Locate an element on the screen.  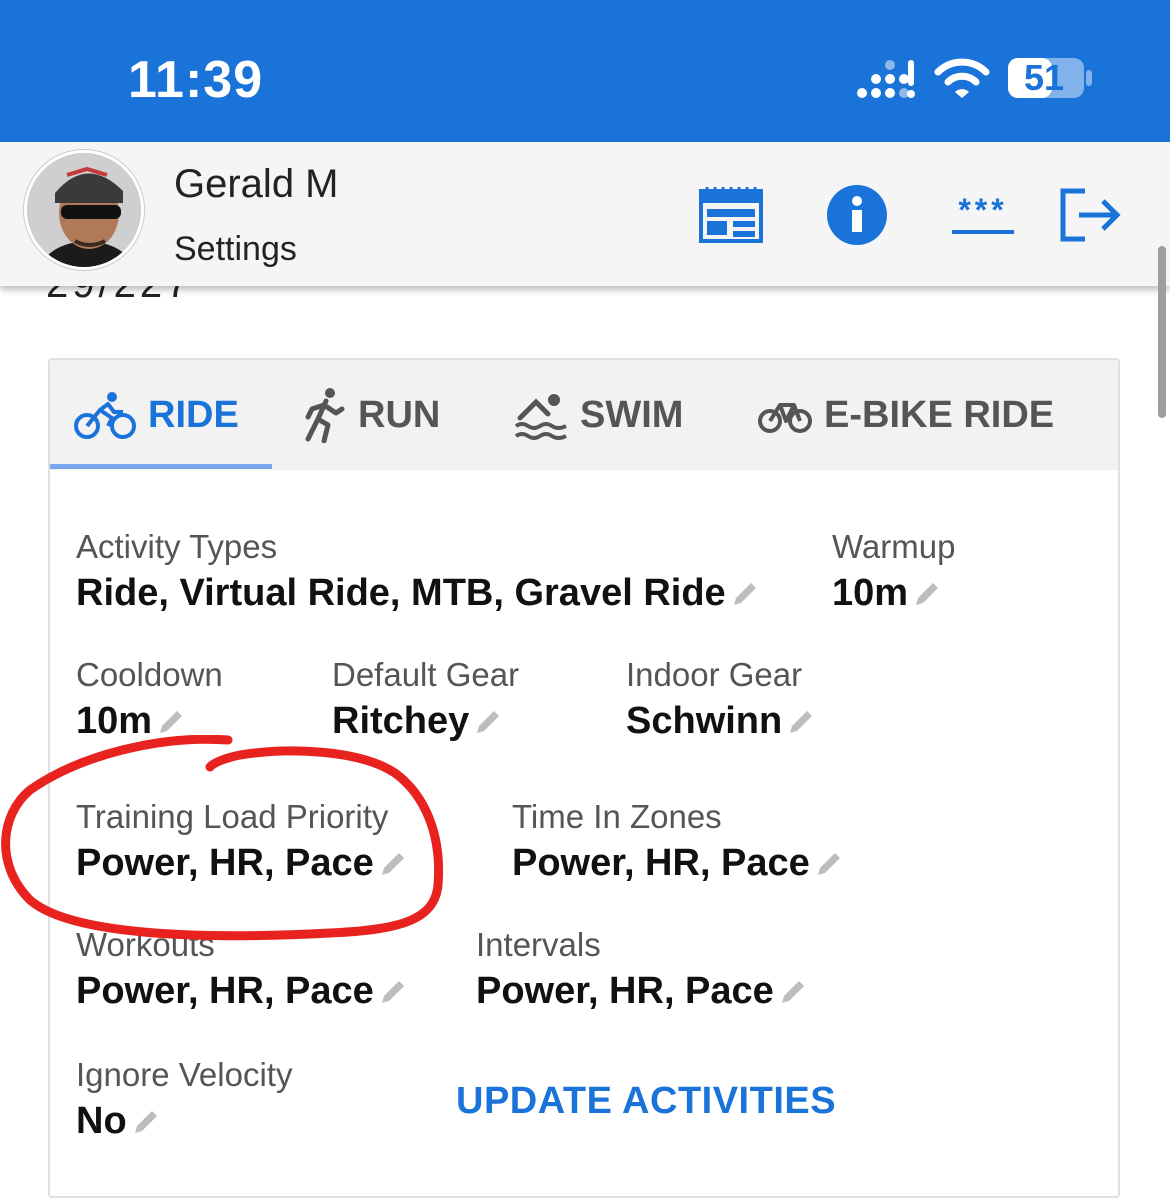
field-indoor-gear: Indoor Gear Schwinn is located at coordinates (721, 699).